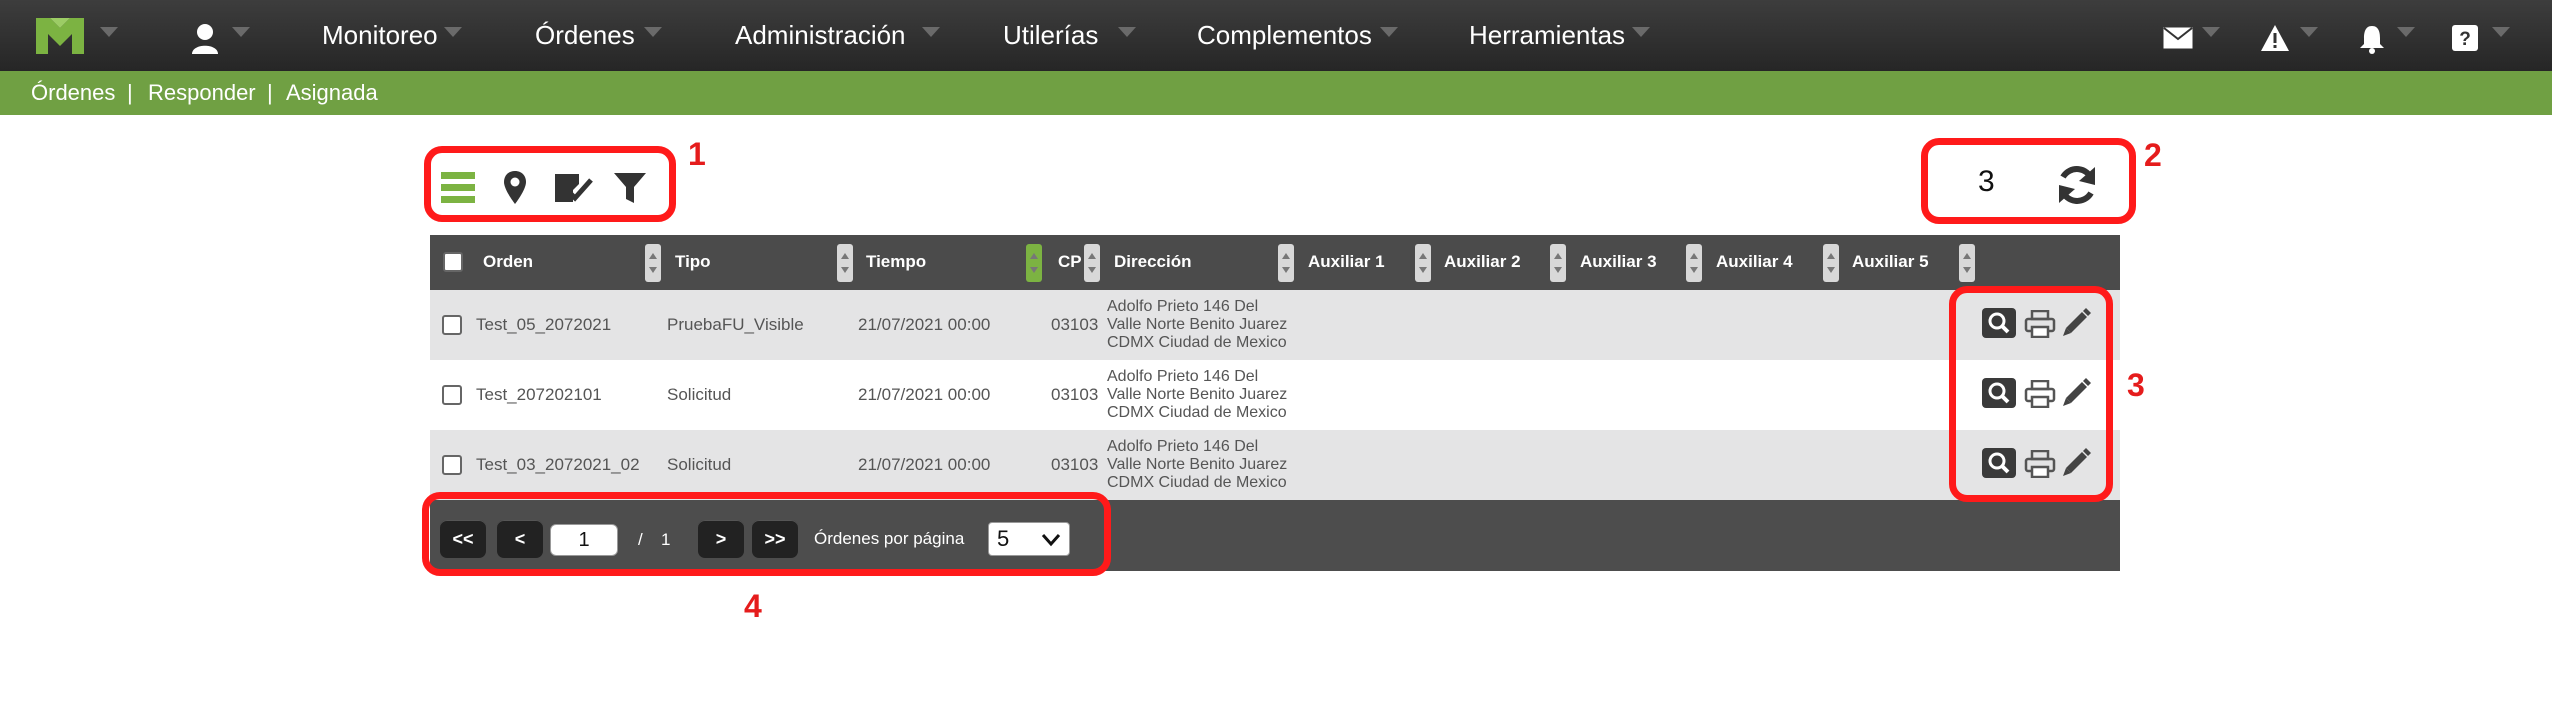 The width and height of the screenshot is (2552, 724). I want to click on column-header-orden: Orden, so click(508, 262).